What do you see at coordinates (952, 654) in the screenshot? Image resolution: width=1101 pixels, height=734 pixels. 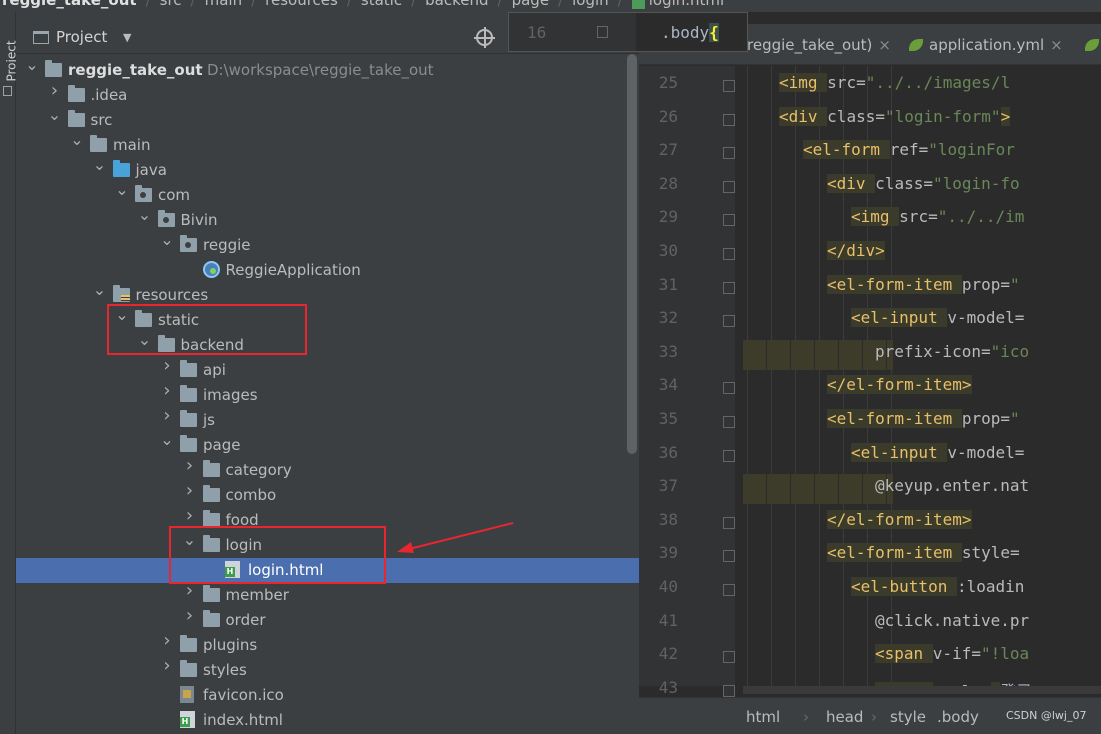 I see `code-line: <span v-if="!loa` at bounding box center [952, 654].